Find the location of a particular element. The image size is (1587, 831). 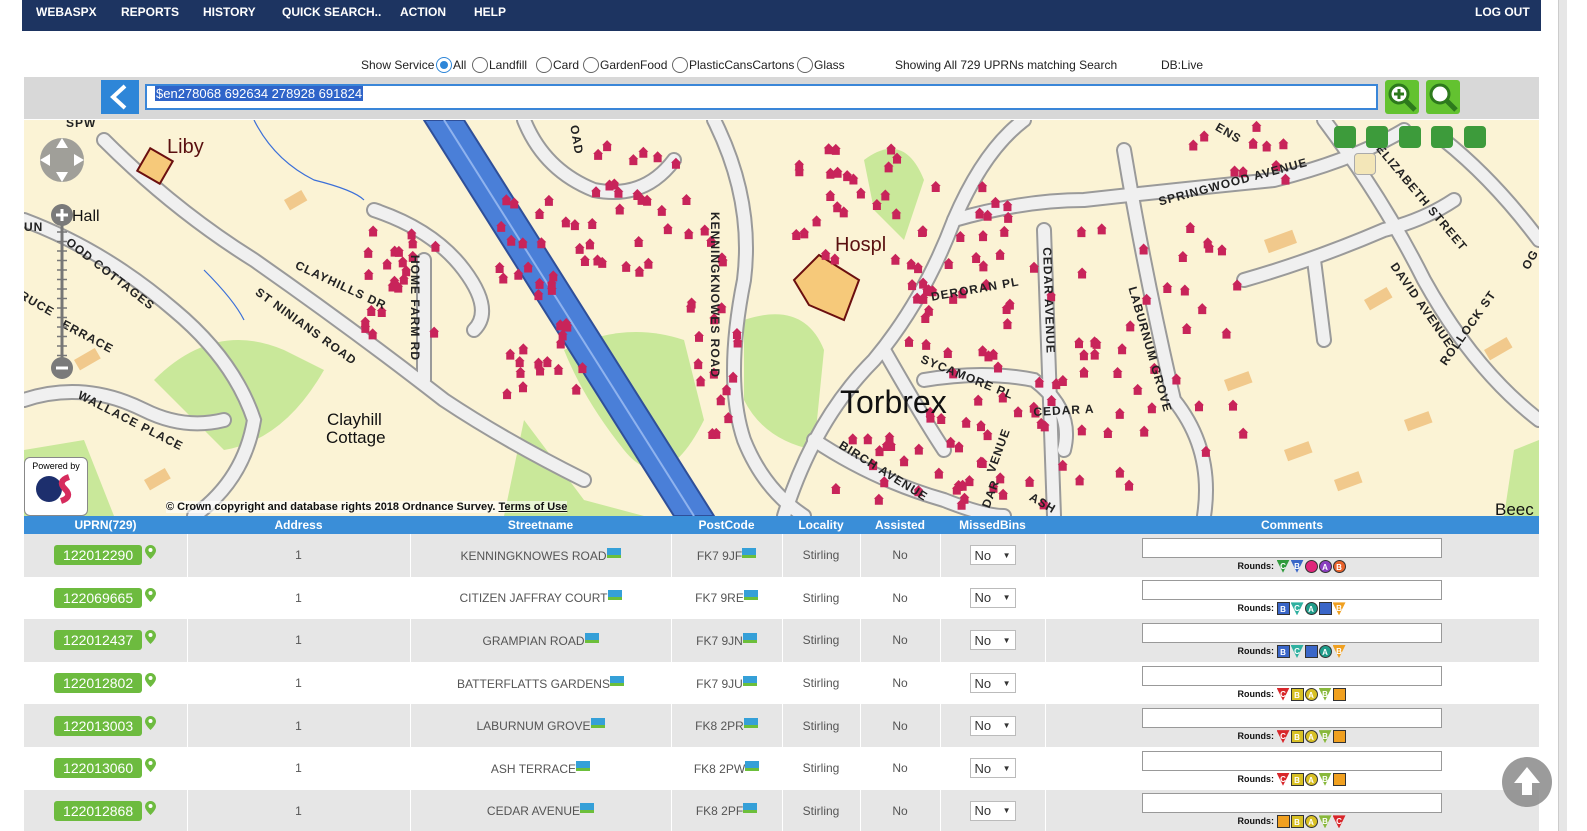

map-pan-control is located at coordinates (62, 160).